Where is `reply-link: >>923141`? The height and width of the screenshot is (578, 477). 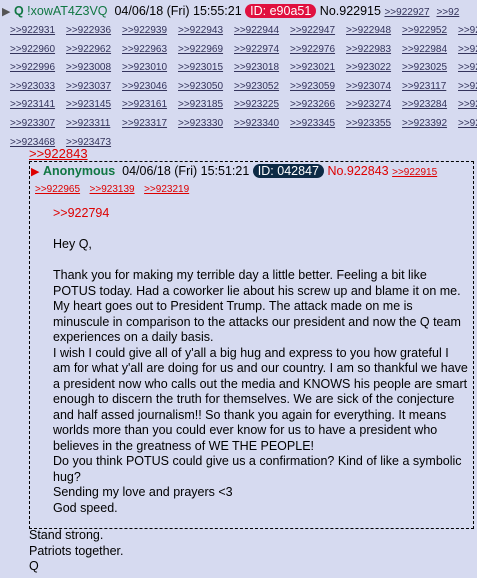
reply-link: >>923141 is located at coordinates (38, 105).